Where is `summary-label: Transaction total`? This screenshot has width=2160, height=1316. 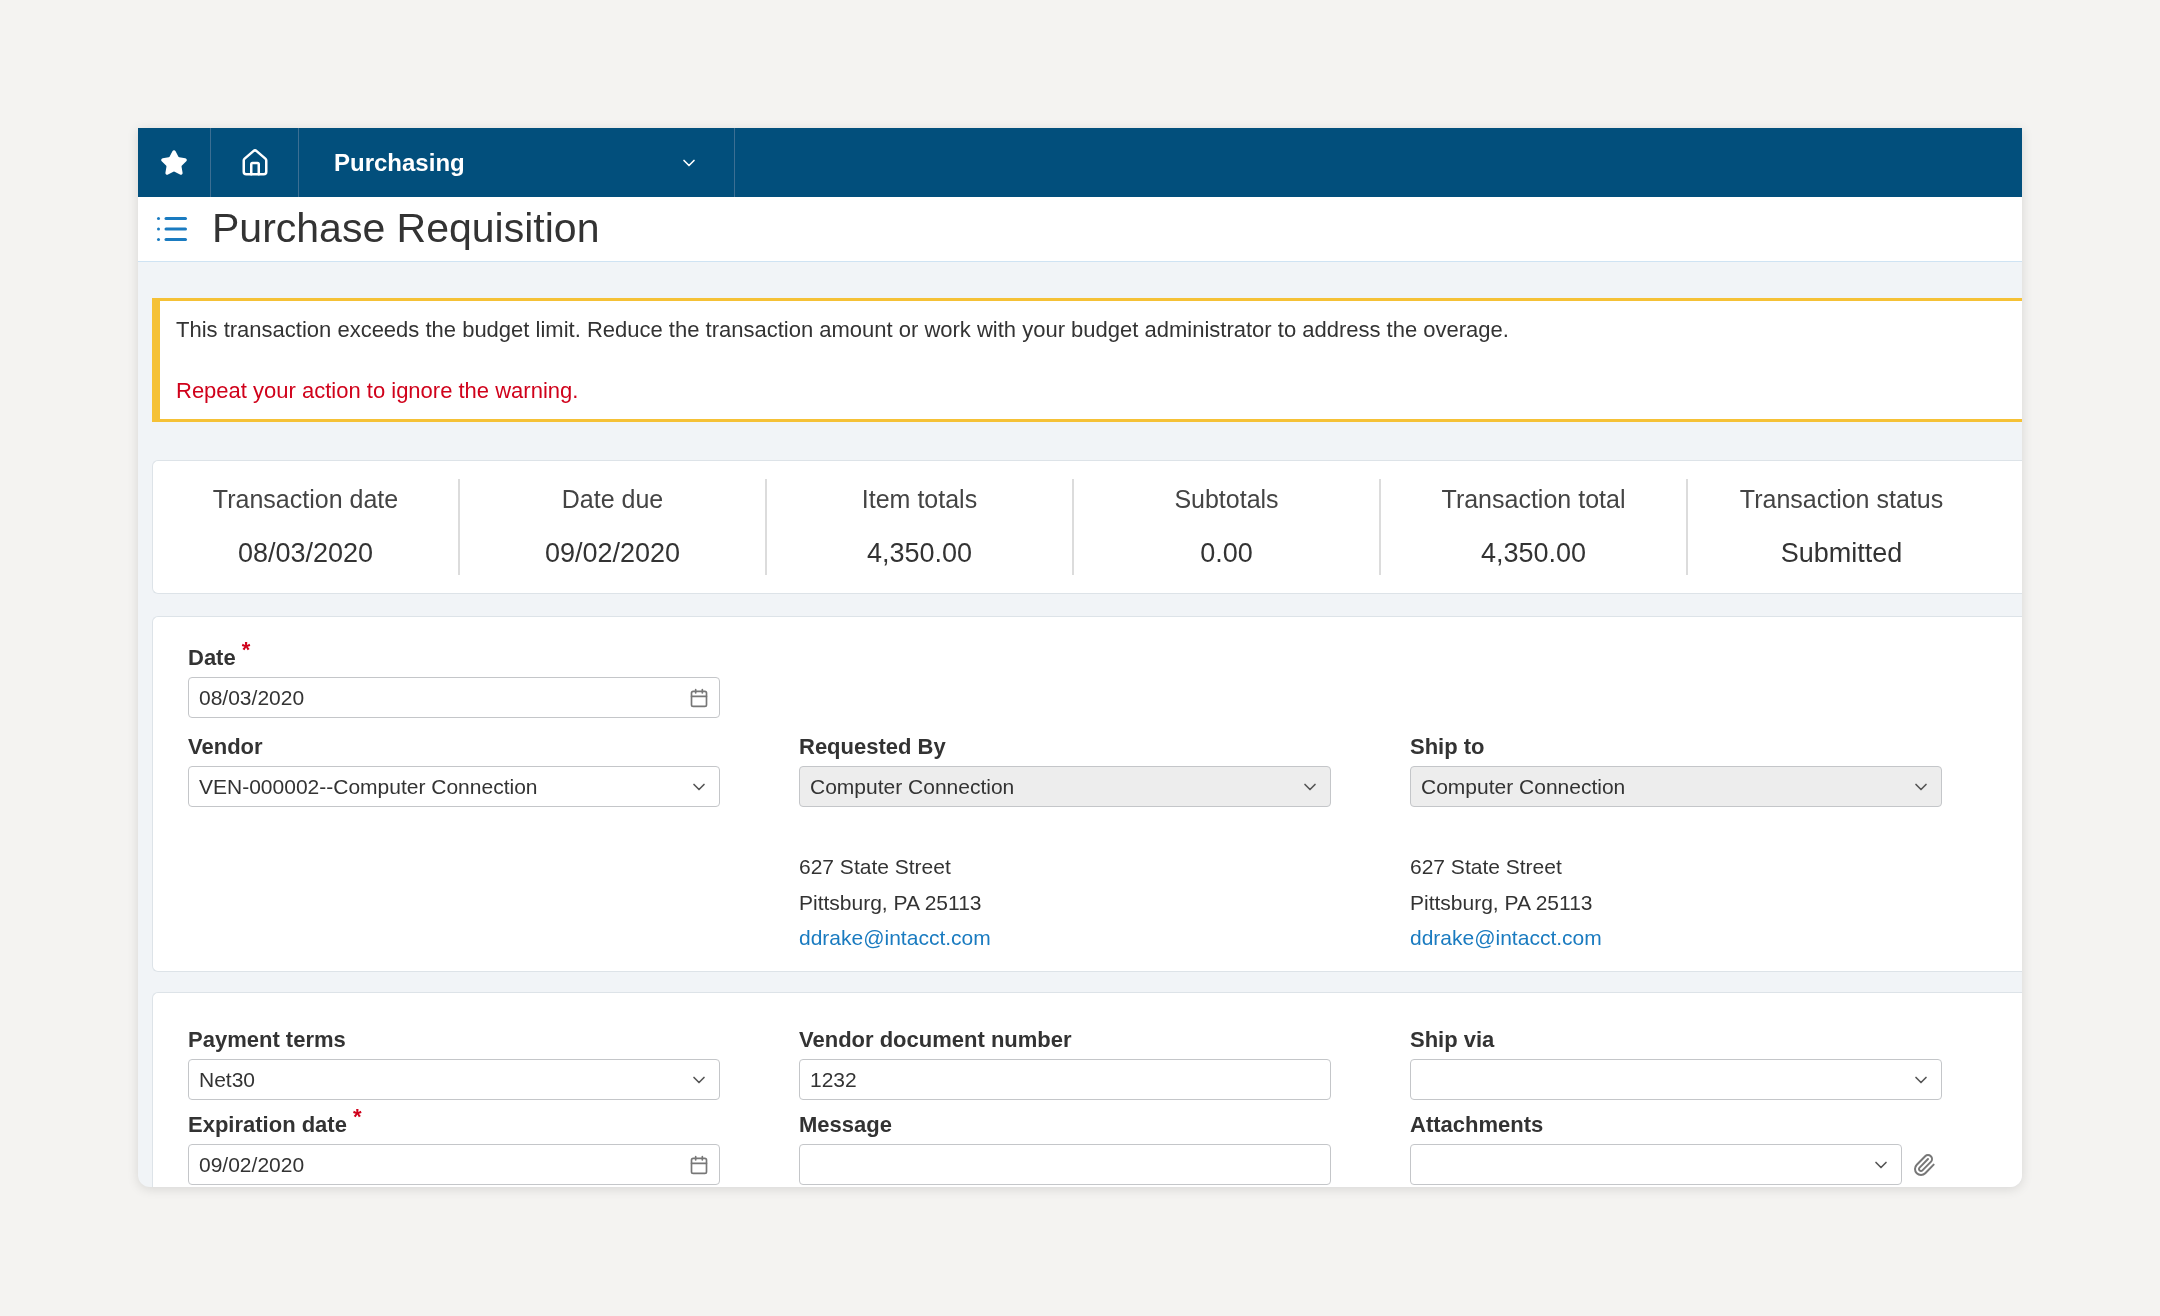
summary-label: Transaction total is located at coordinates (1533, 499).